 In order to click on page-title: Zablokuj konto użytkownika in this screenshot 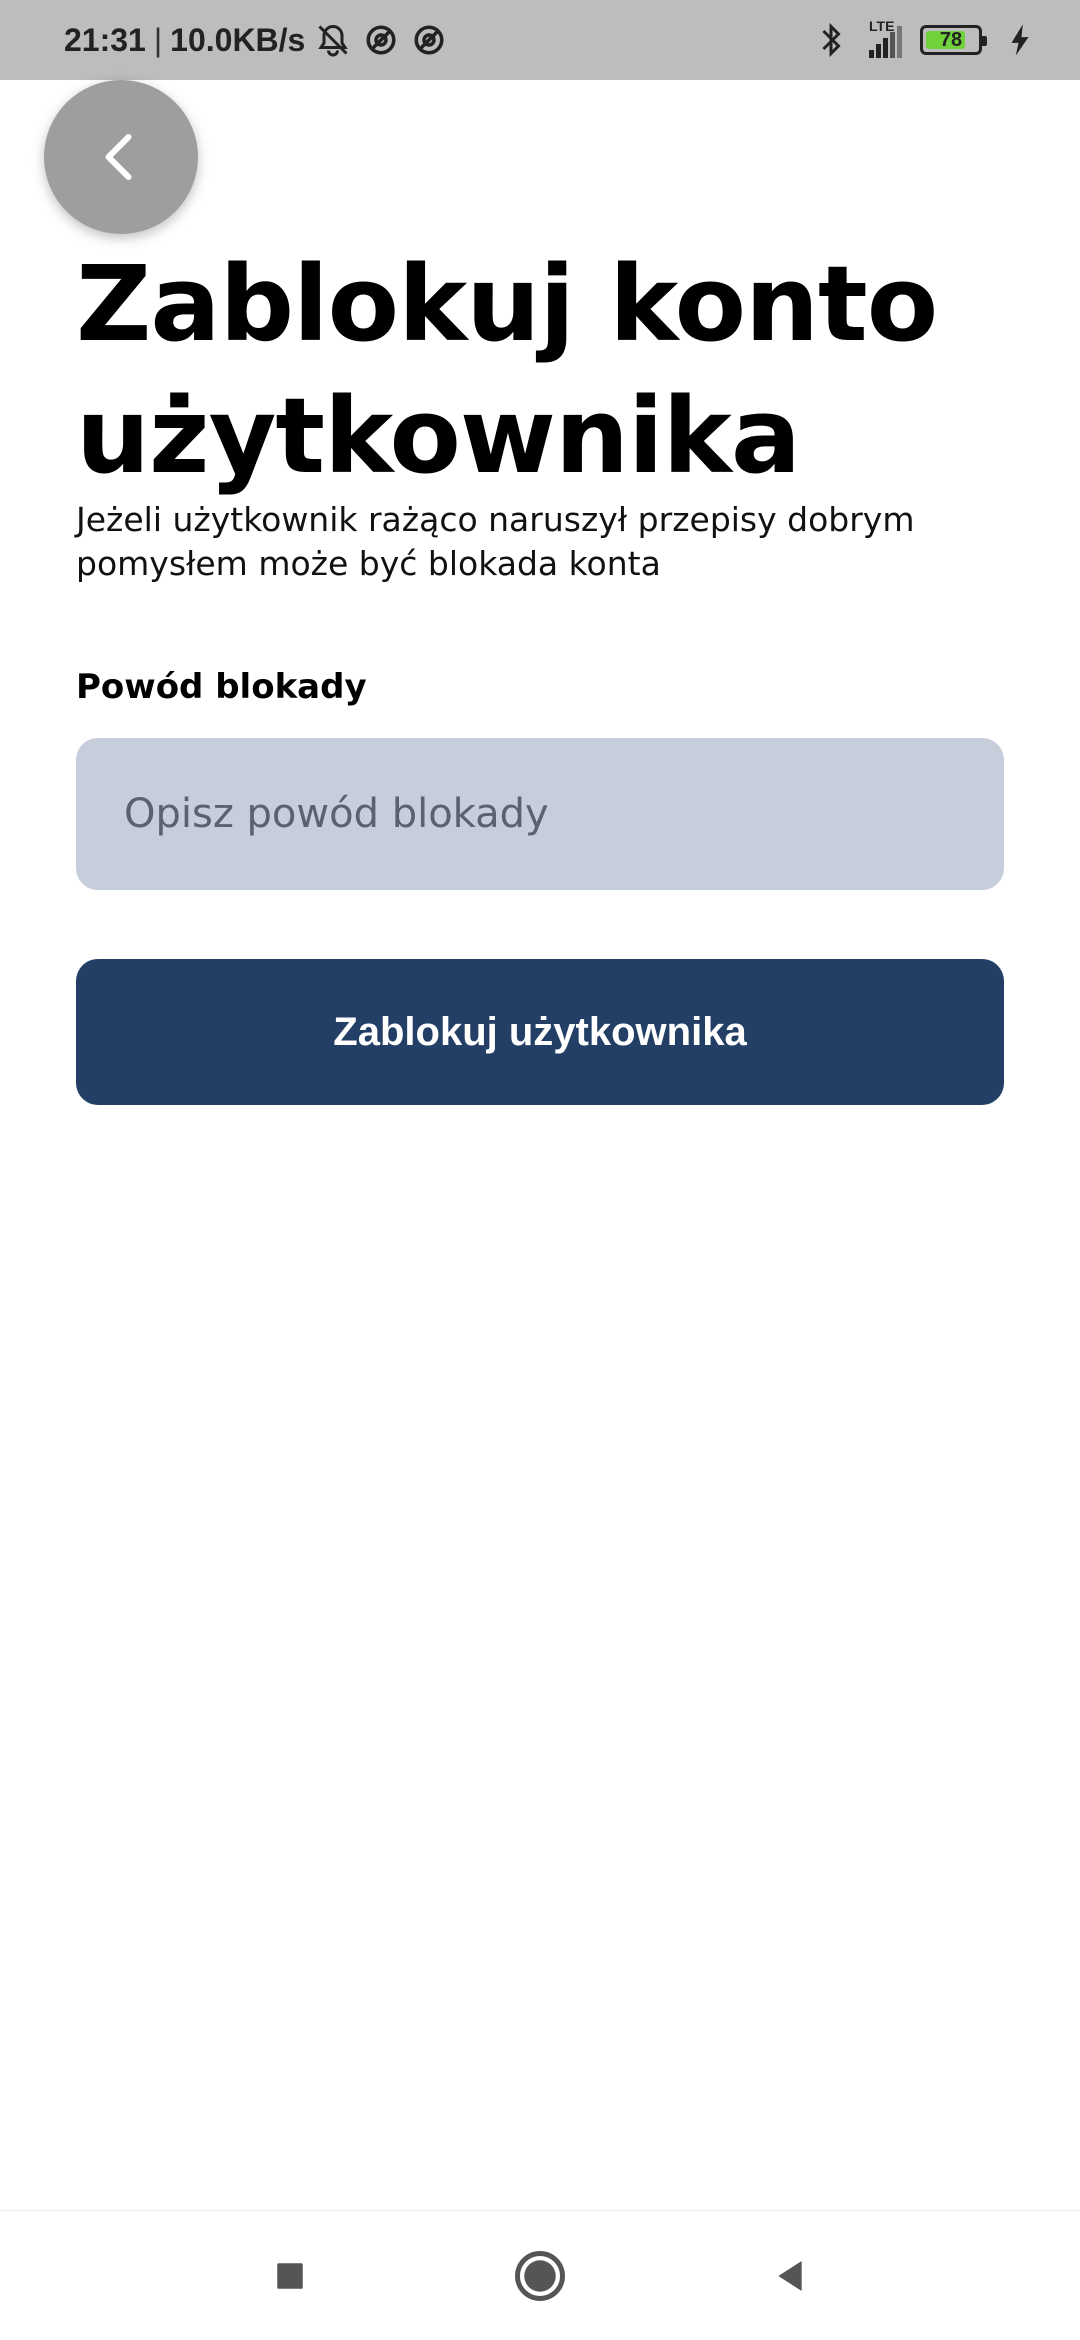, I will do `click(507, 370)`.